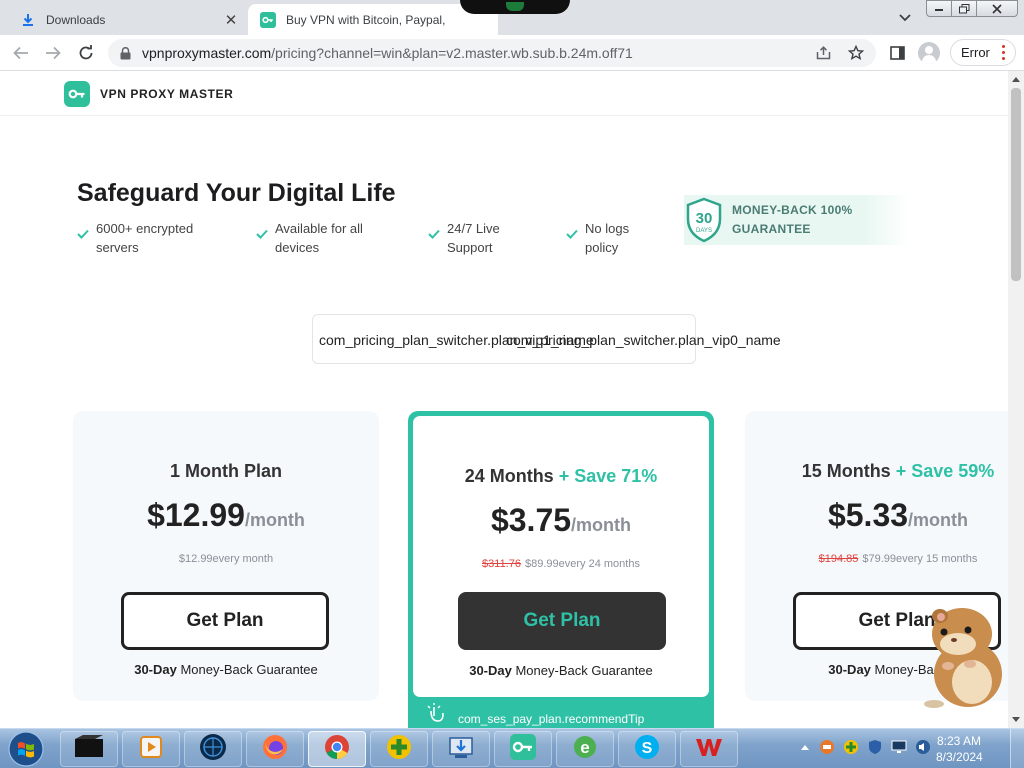  I want to click on plan-name: 24 Months + Save 71%, so click(561, 476).